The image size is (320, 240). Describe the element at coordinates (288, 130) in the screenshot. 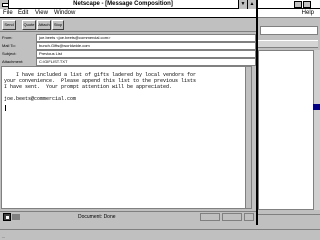

I see `background-message-list` at that location.